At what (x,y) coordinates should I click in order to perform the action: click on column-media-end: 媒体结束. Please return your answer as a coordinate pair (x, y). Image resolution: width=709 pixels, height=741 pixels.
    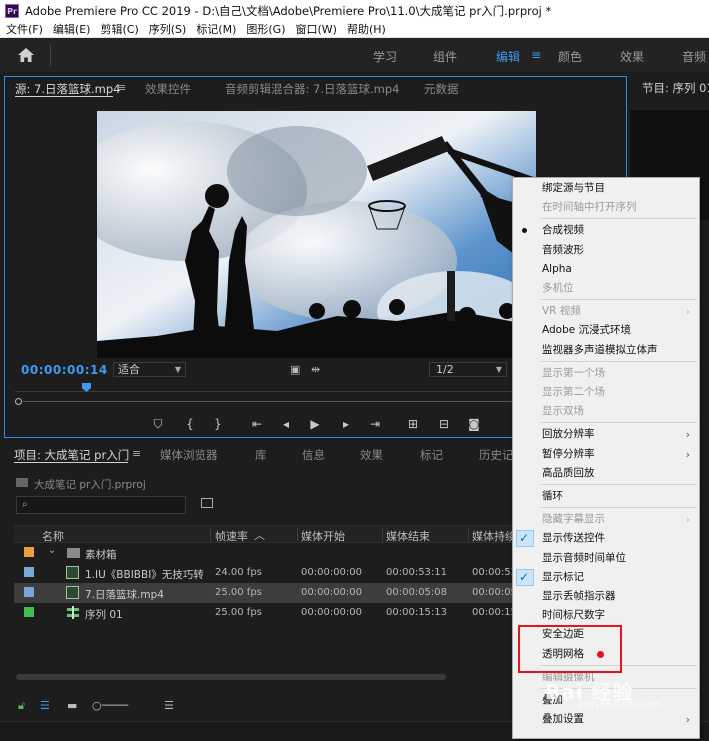
    Looking at the image, I should click on (408, 536).